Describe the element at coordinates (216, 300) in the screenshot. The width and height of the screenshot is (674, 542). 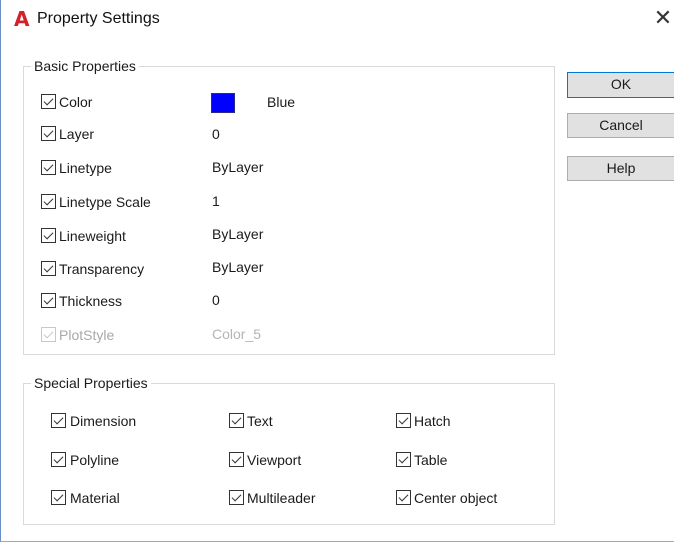
I see `thickness-value: 0` at that location.